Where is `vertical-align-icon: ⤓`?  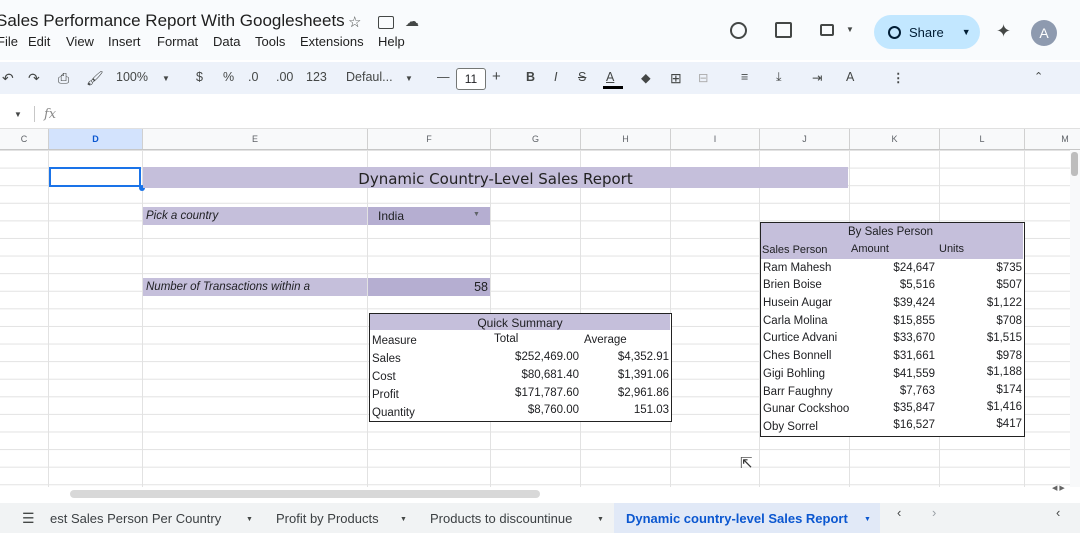
vertical-align-icon: ⤓ is located at coordinates (779, 77).